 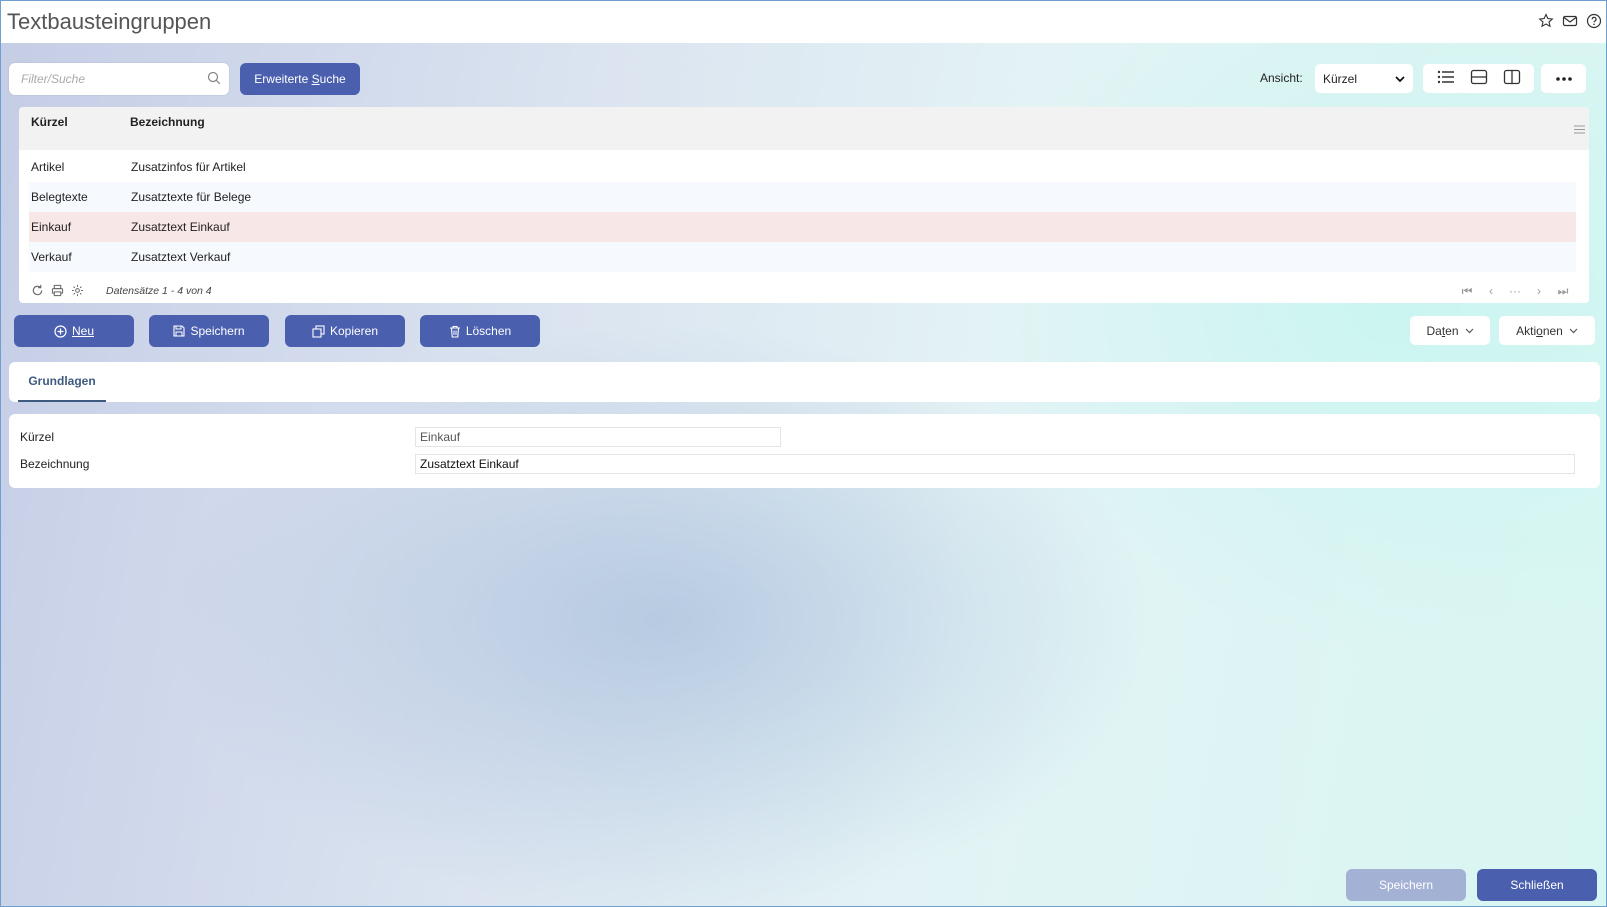 I want to click on plus-circle-icon, so click(x=60, y=331).